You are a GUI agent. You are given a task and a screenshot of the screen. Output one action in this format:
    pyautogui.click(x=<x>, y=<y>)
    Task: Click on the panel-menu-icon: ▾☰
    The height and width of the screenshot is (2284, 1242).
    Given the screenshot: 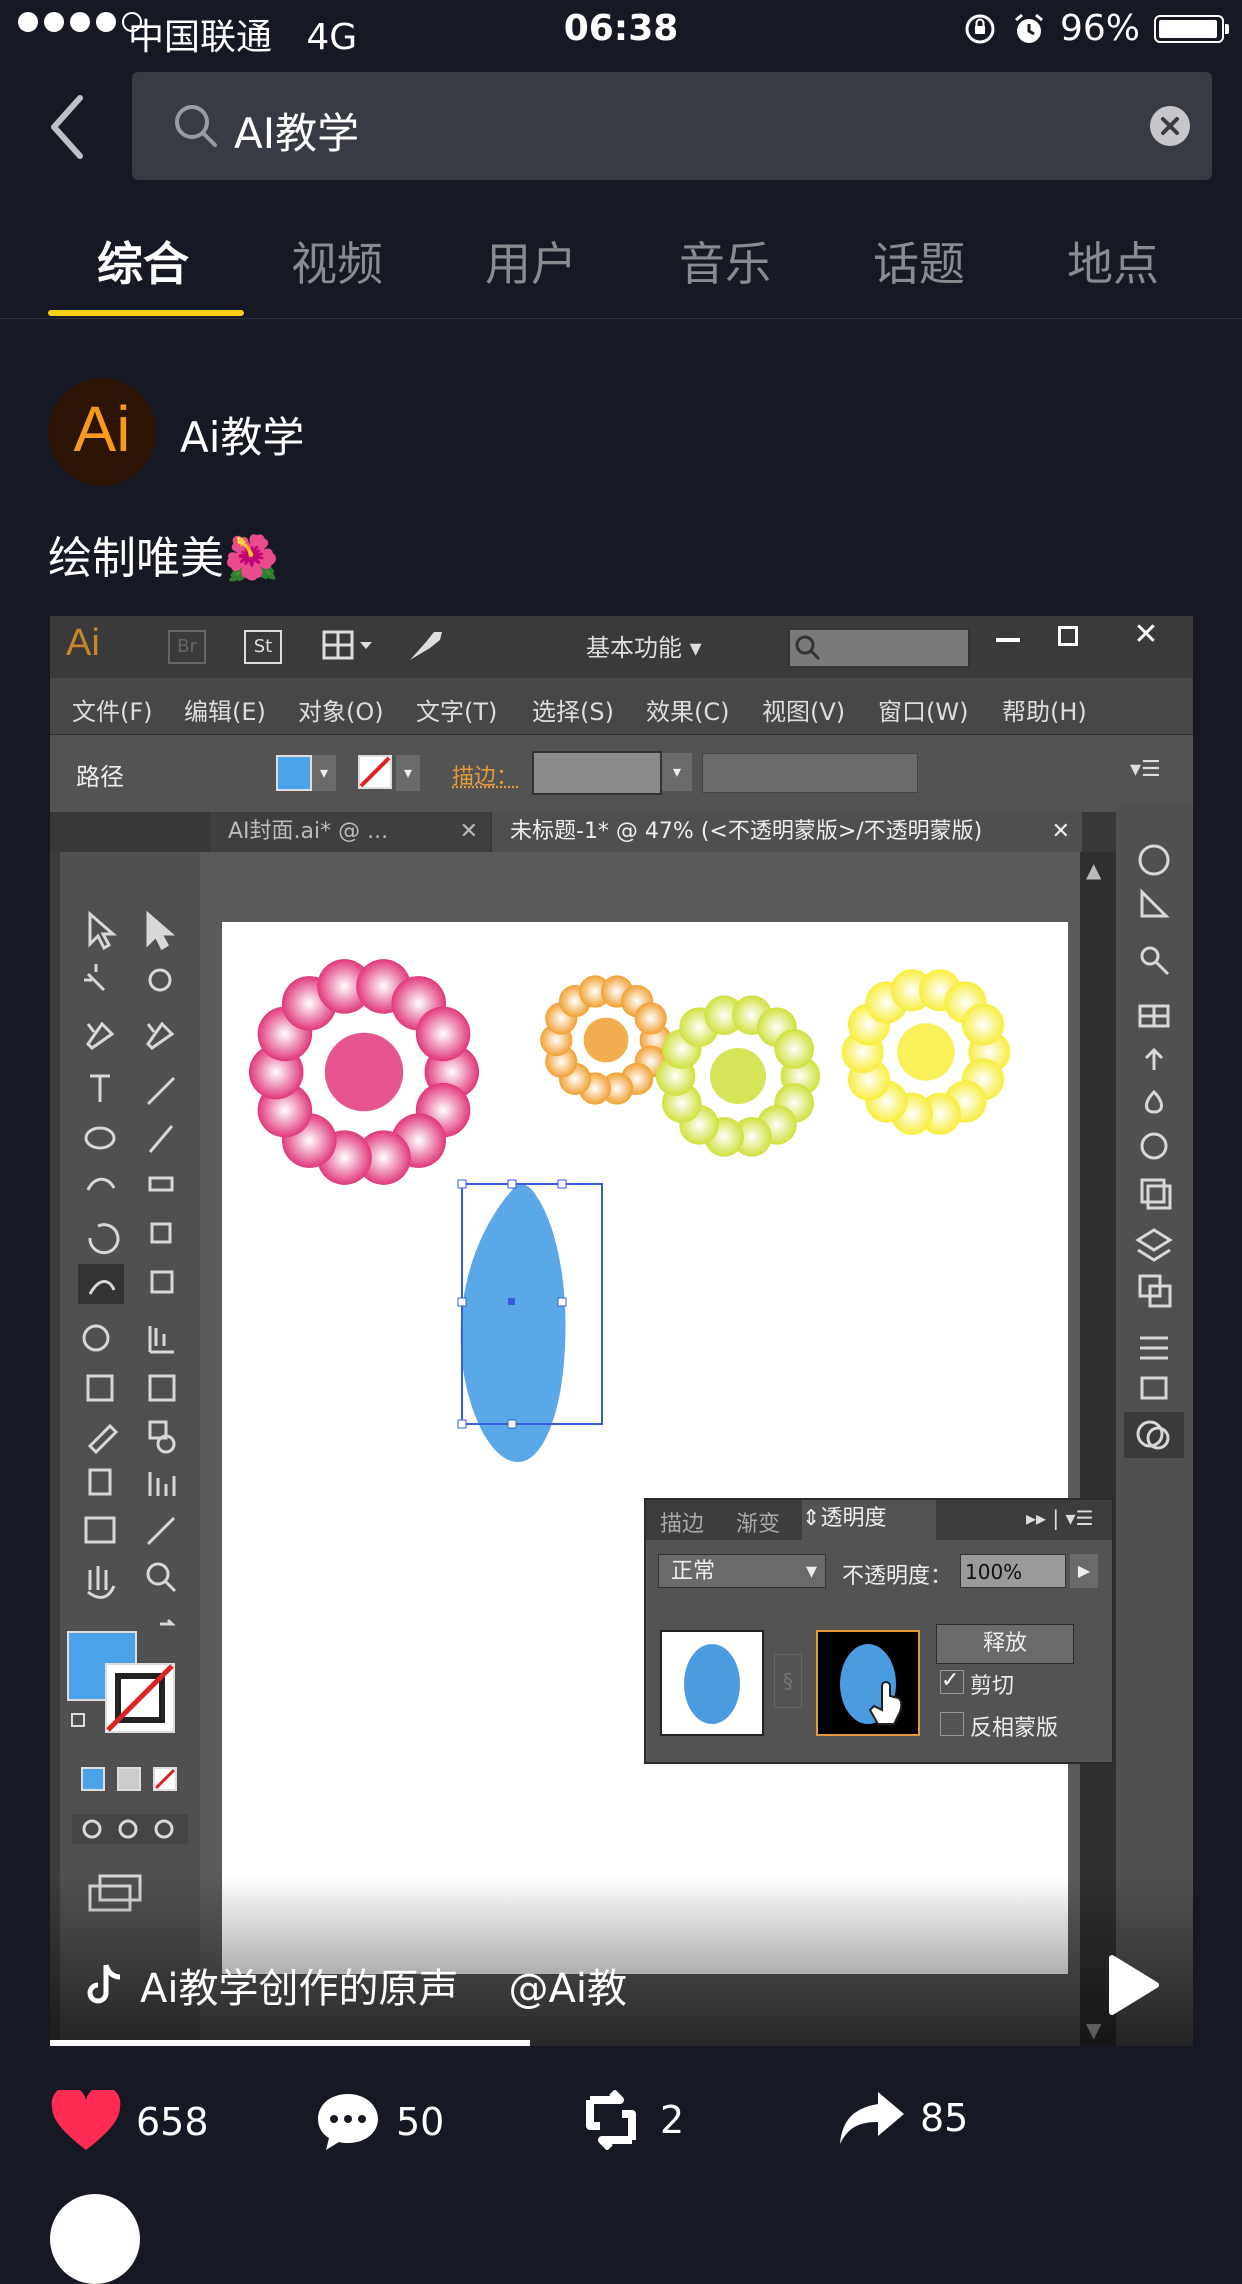 What is the action you would take?
    pyautogui.click(x=1145, y=769)
    